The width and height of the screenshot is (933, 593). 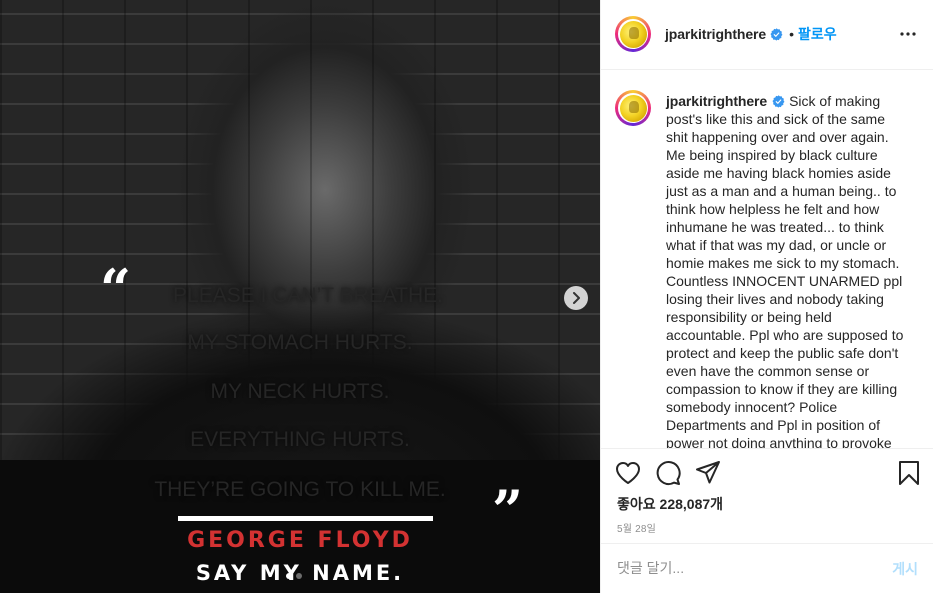 I want to click on follow-button: 팔로우, so click(x=817, y=34).